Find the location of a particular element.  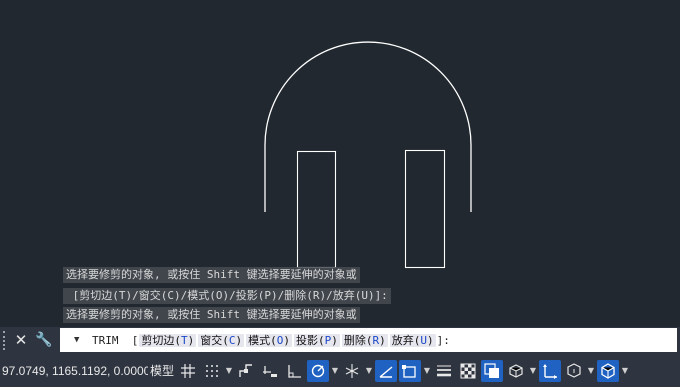

model-space-button: 模型 is located at coordinates (162, 370).